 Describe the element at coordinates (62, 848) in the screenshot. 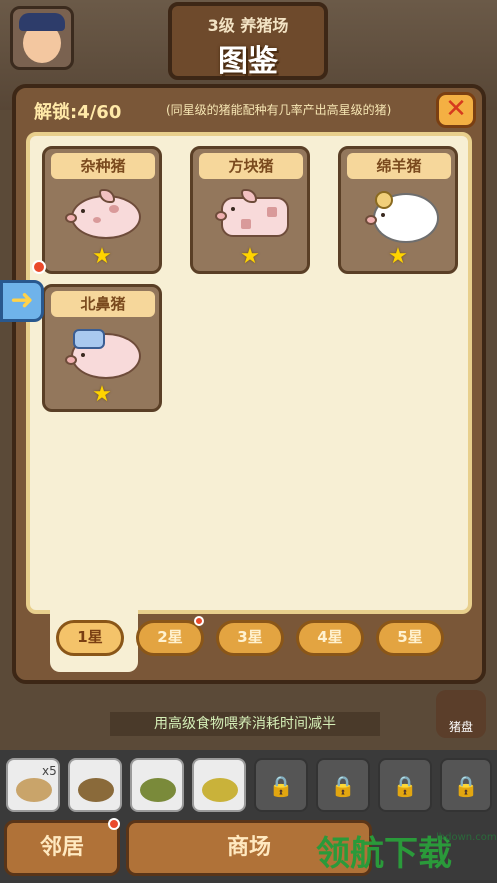

I see `neighbors-button: 邻居` at that location.